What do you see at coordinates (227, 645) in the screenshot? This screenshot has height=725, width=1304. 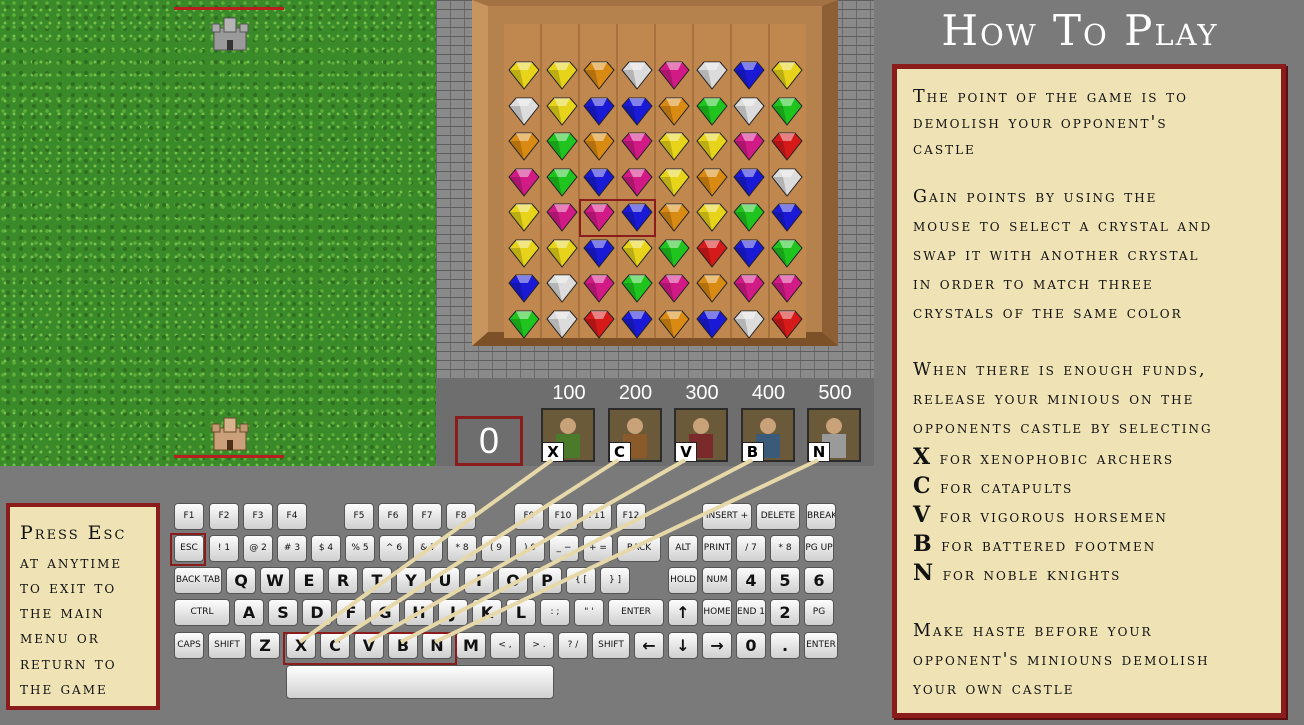 I see `key-shift: SHIFT` at bounding box center [227, 645].